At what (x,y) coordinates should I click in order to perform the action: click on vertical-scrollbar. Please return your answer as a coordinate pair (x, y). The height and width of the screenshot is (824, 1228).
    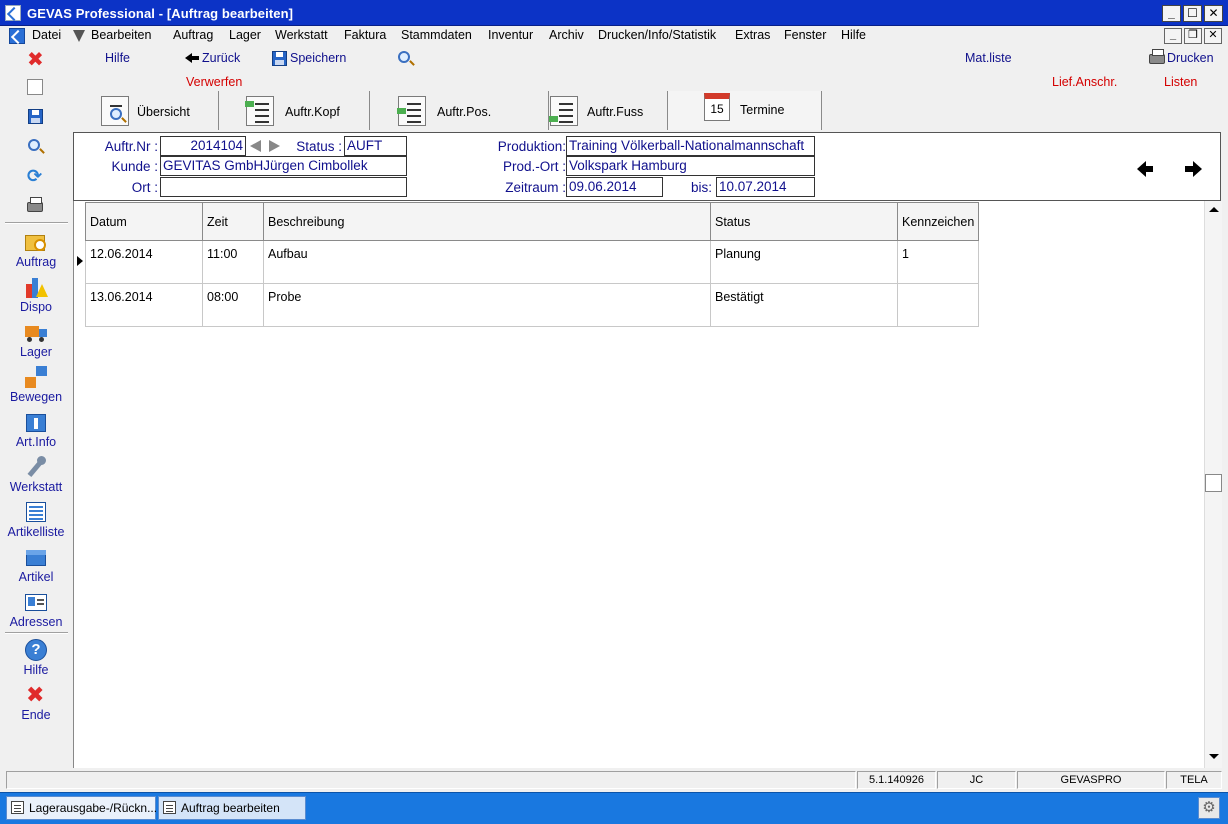
    Looking at the image, I should click on (1213, 484).